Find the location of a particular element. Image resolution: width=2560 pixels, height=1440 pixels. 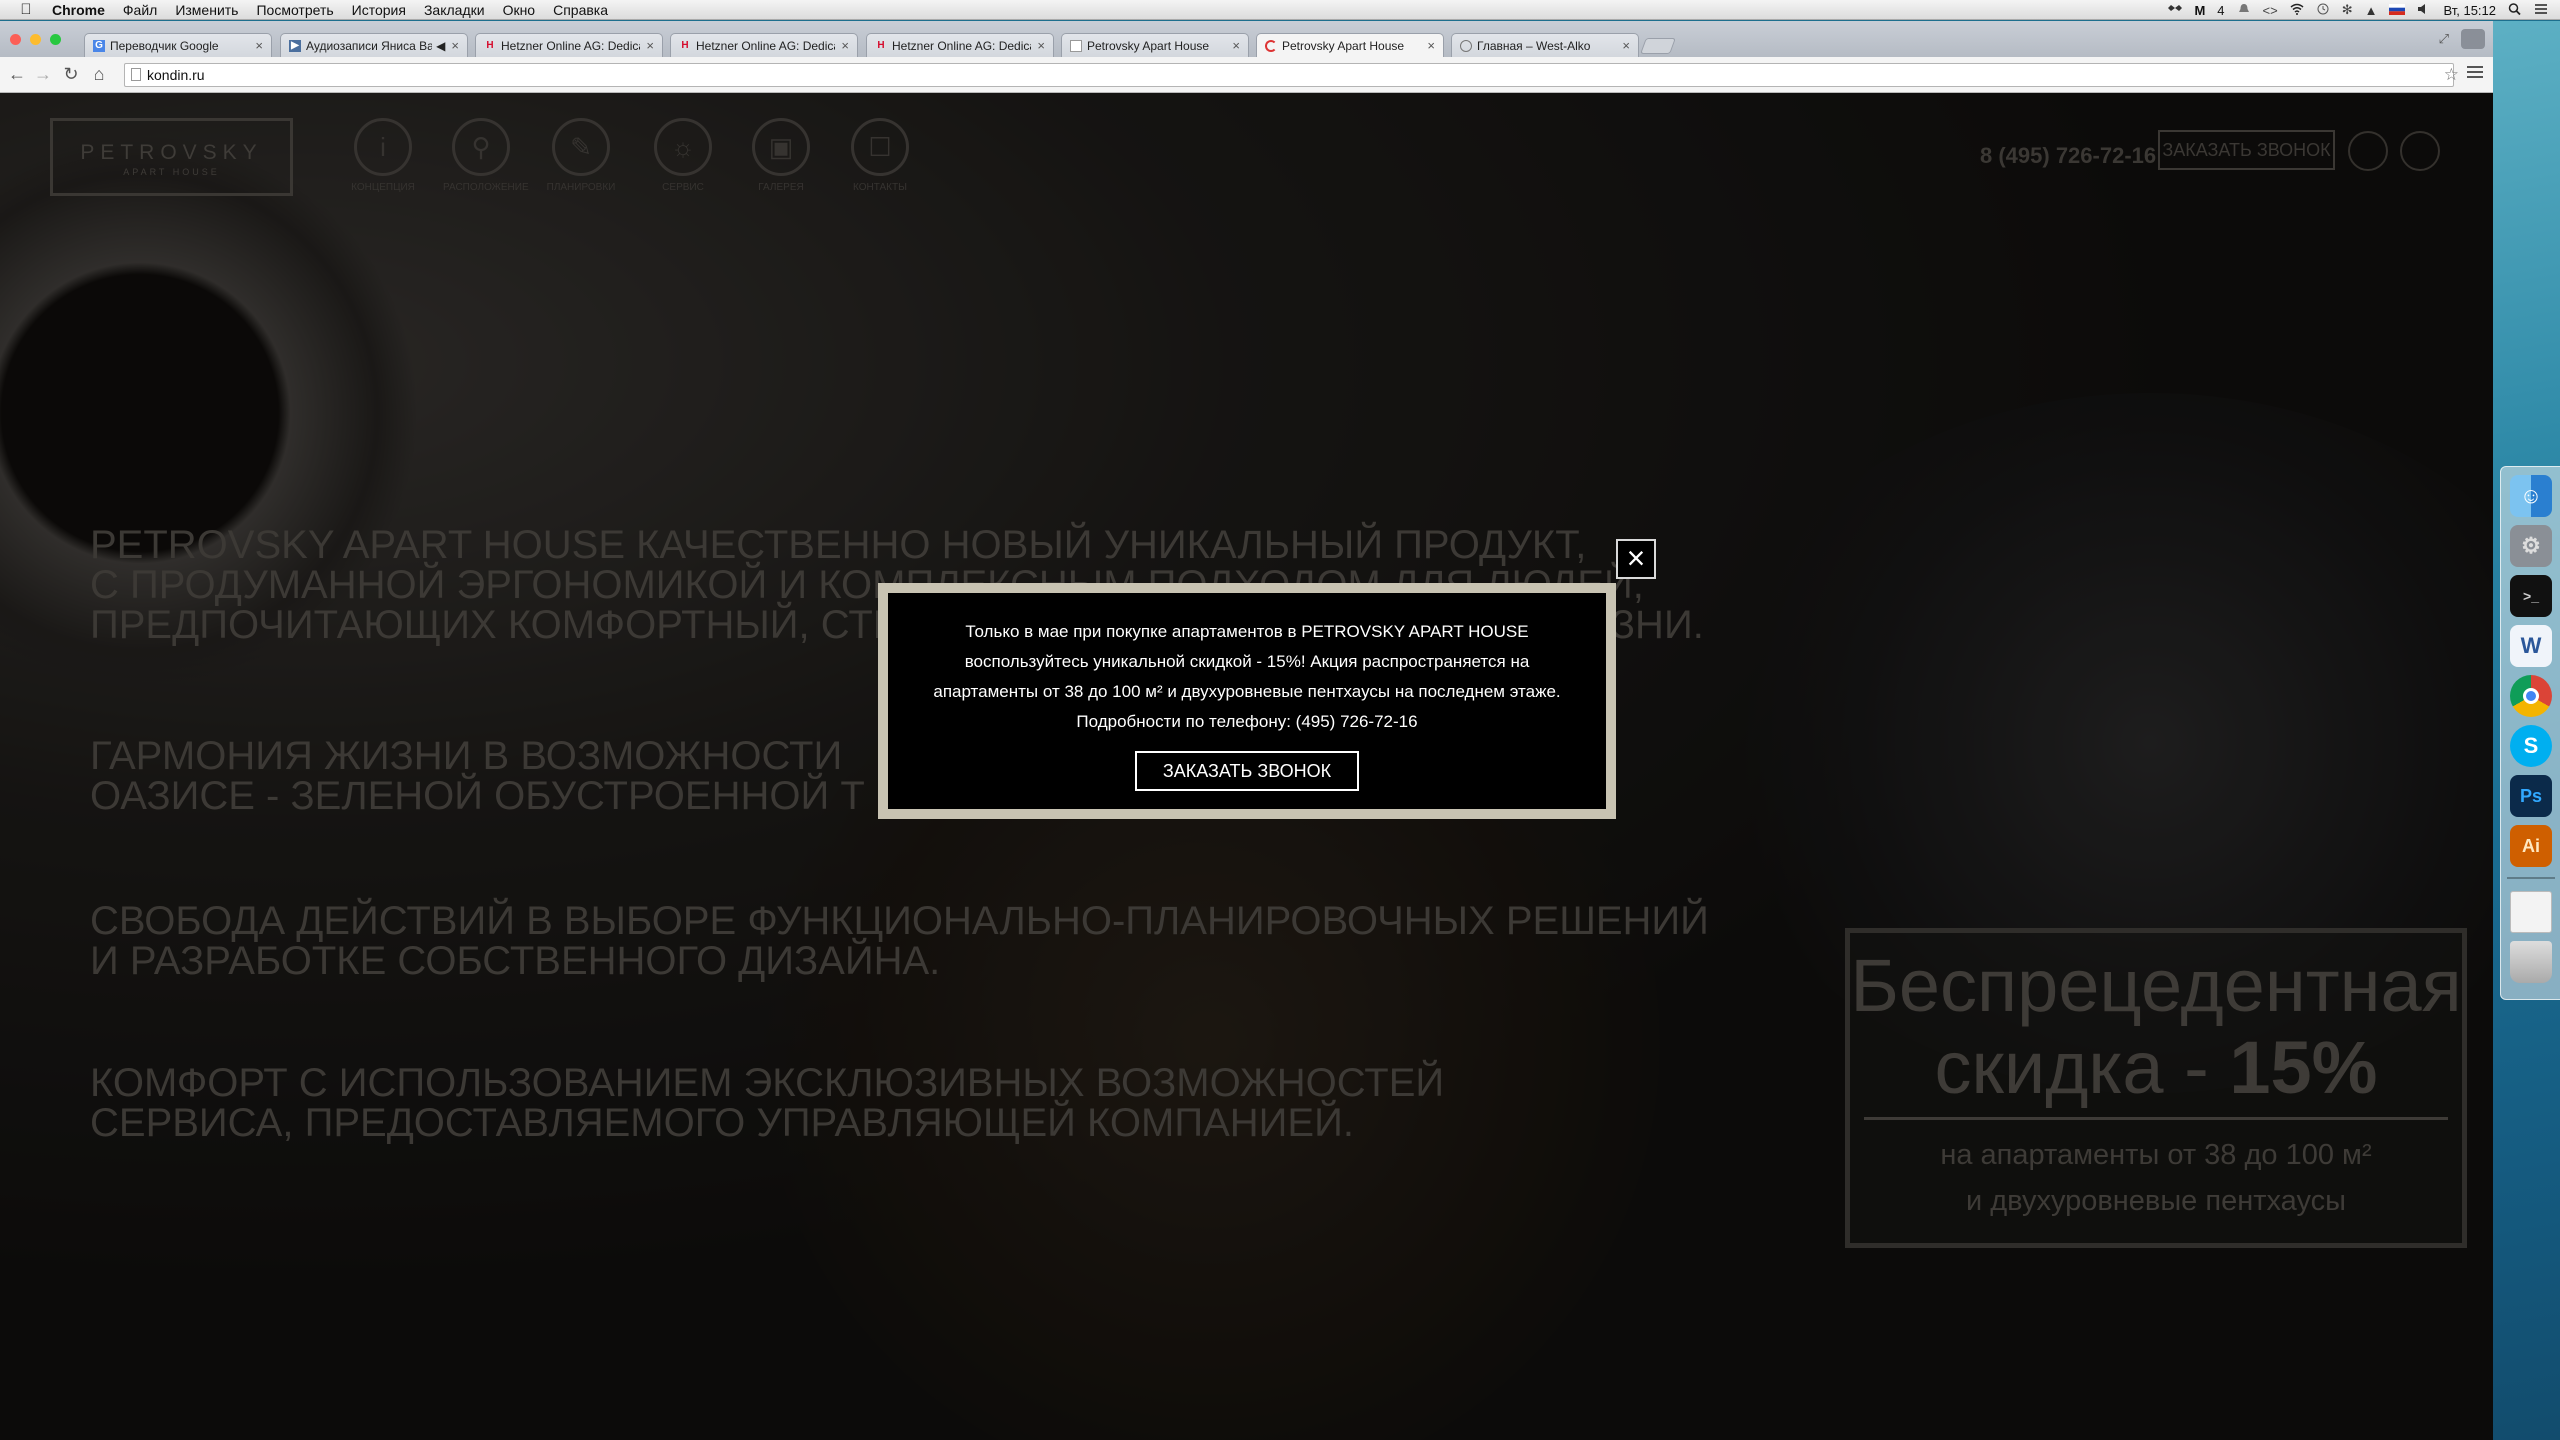

word-icon: W is located at coordinates (2531, 646).